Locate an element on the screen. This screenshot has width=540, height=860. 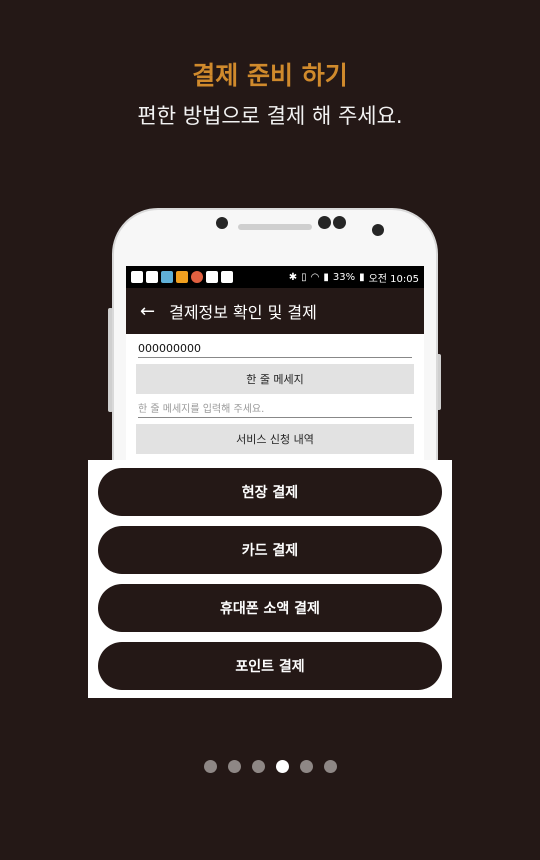
phone-speaker is located at coordinates (275, 227).